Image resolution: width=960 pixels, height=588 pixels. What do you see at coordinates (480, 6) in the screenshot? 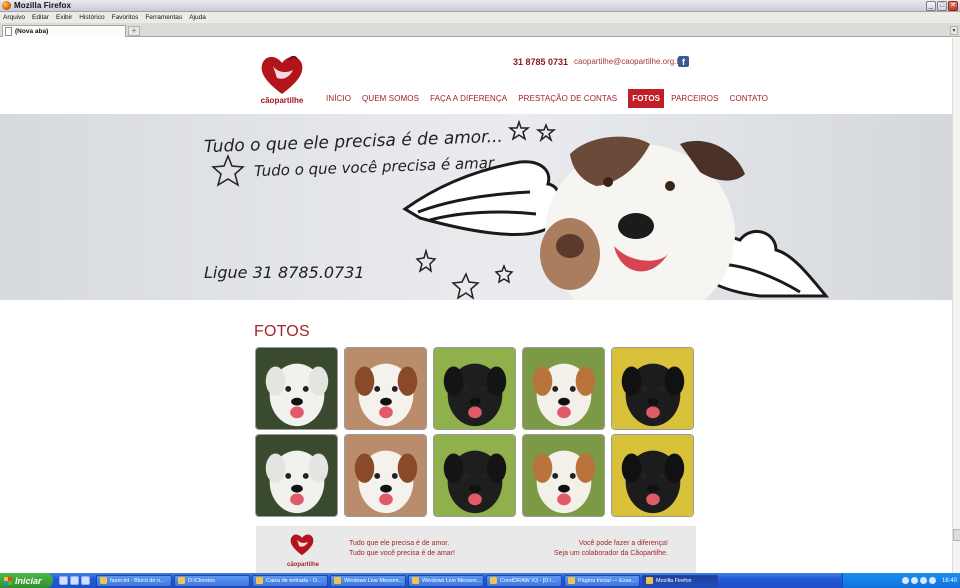
I see `title-bar: Mozilla Firefox _ □ ✕` at bounding box center [480, 6].